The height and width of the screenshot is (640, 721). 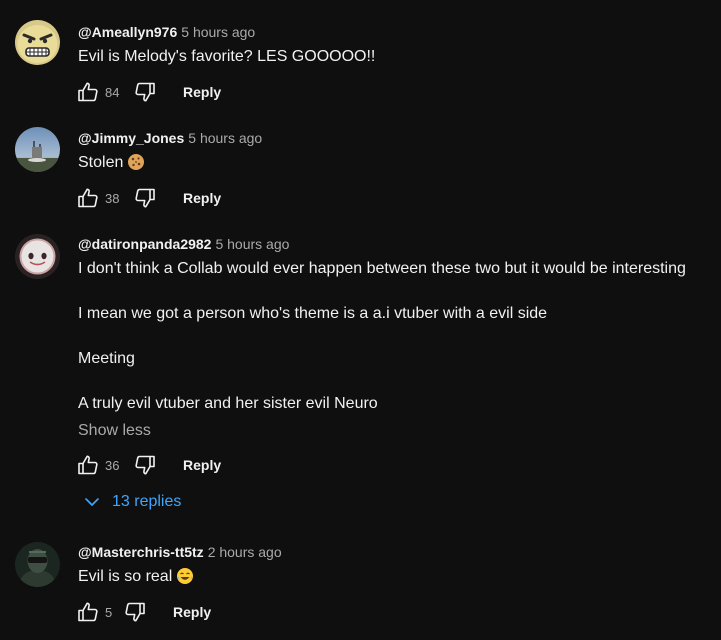 I want to click on like-count: 36, so click(x=112, y=465).